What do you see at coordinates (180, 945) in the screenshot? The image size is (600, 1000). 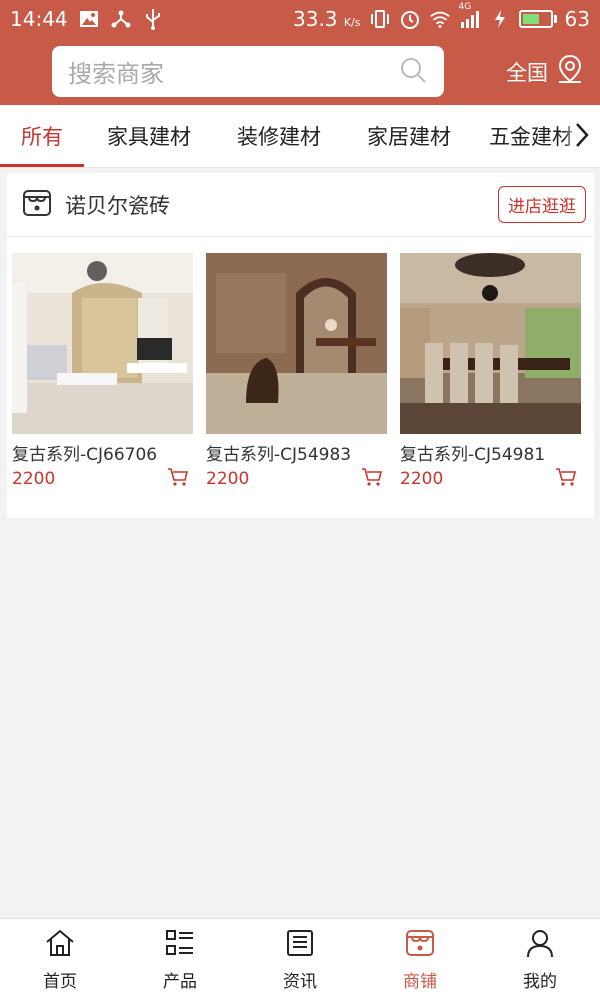 I see `grid-list-icon` at bounding box center [180, 945].